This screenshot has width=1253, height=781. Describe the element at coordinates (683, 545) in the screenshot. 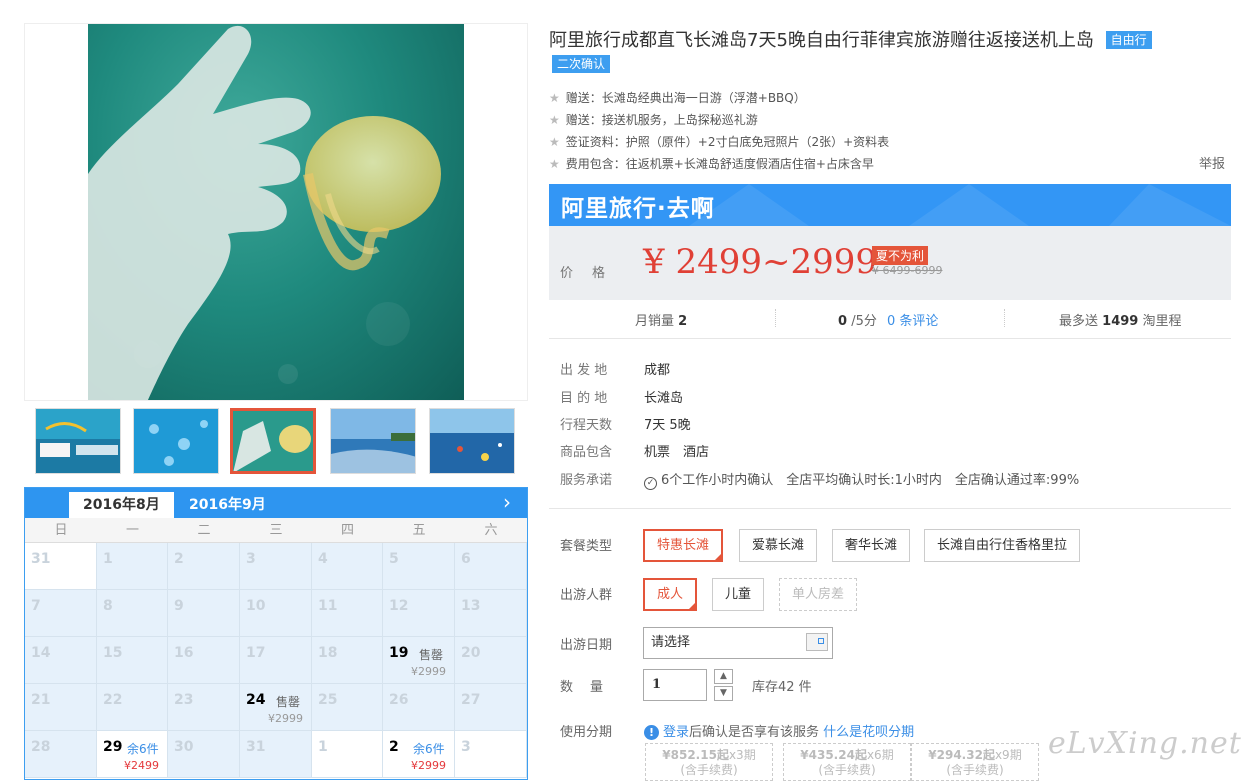

I see `package-option-1: 特惠长滩` at that location.